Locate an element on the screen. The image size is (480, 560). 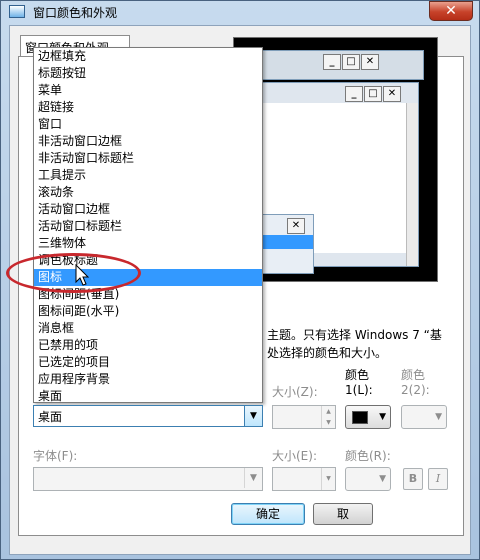
font-size-label: 大小(E): is located at coordinates (294, 456).